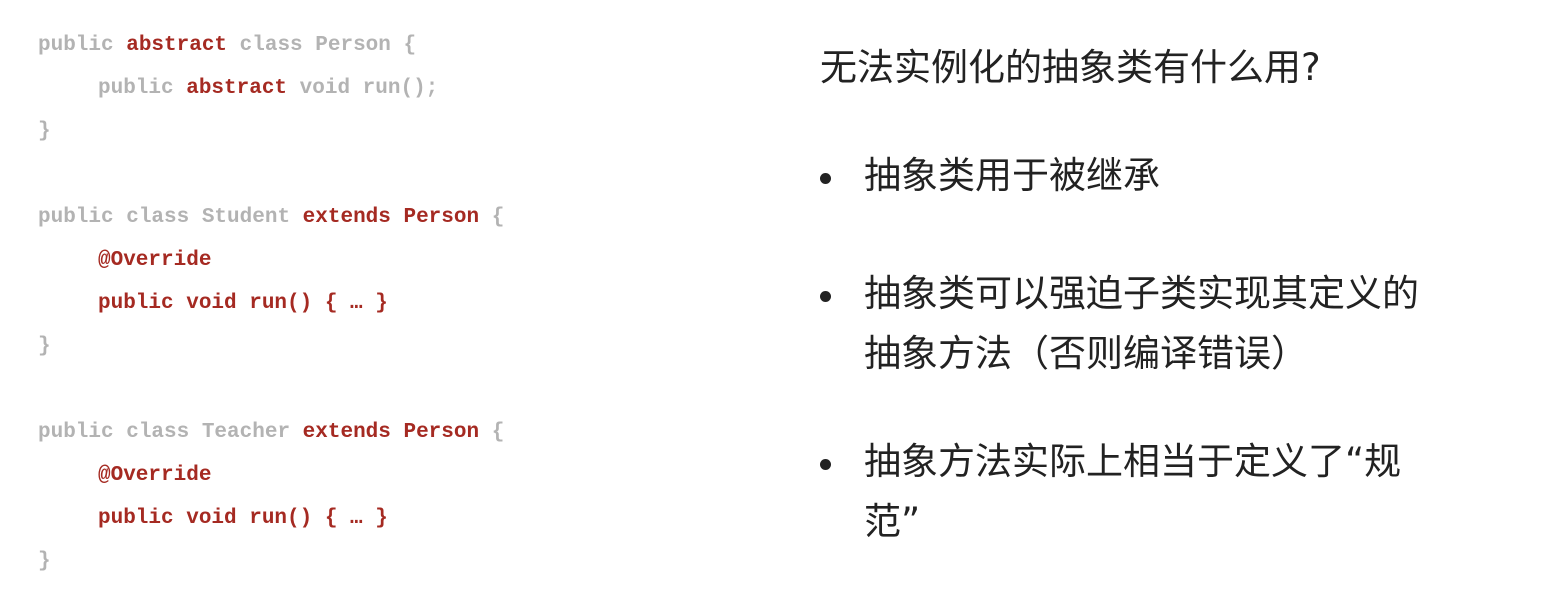 The height and width of the screenshot is (595, 1568). I want to click on bullet-line: 抽象方法实际上相当于定义了“规, so click(1133, 461).